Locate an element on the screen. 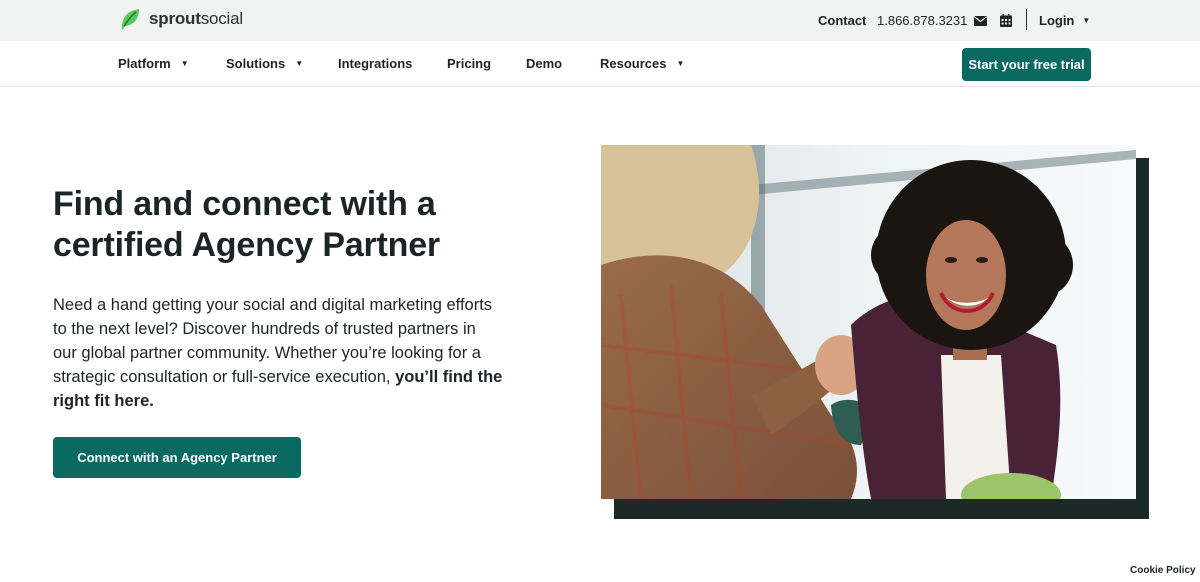 The image size is (1200, 582). calendar-icon is located at coordinates (1006, 20).